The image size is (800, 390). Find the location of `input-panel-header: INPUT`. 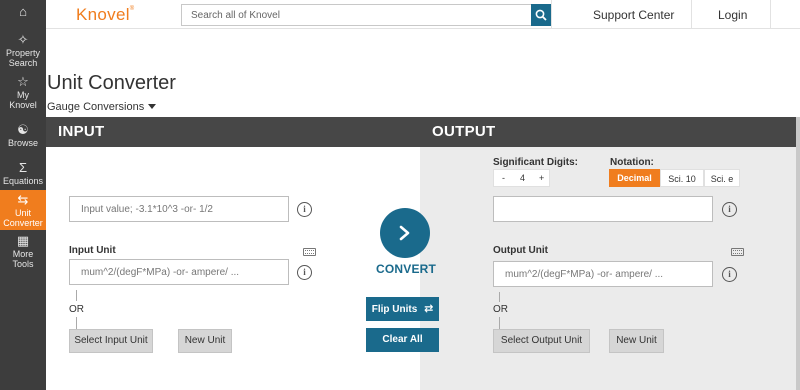

input-panel-header: INPUT is located at coordinates (233, 132).